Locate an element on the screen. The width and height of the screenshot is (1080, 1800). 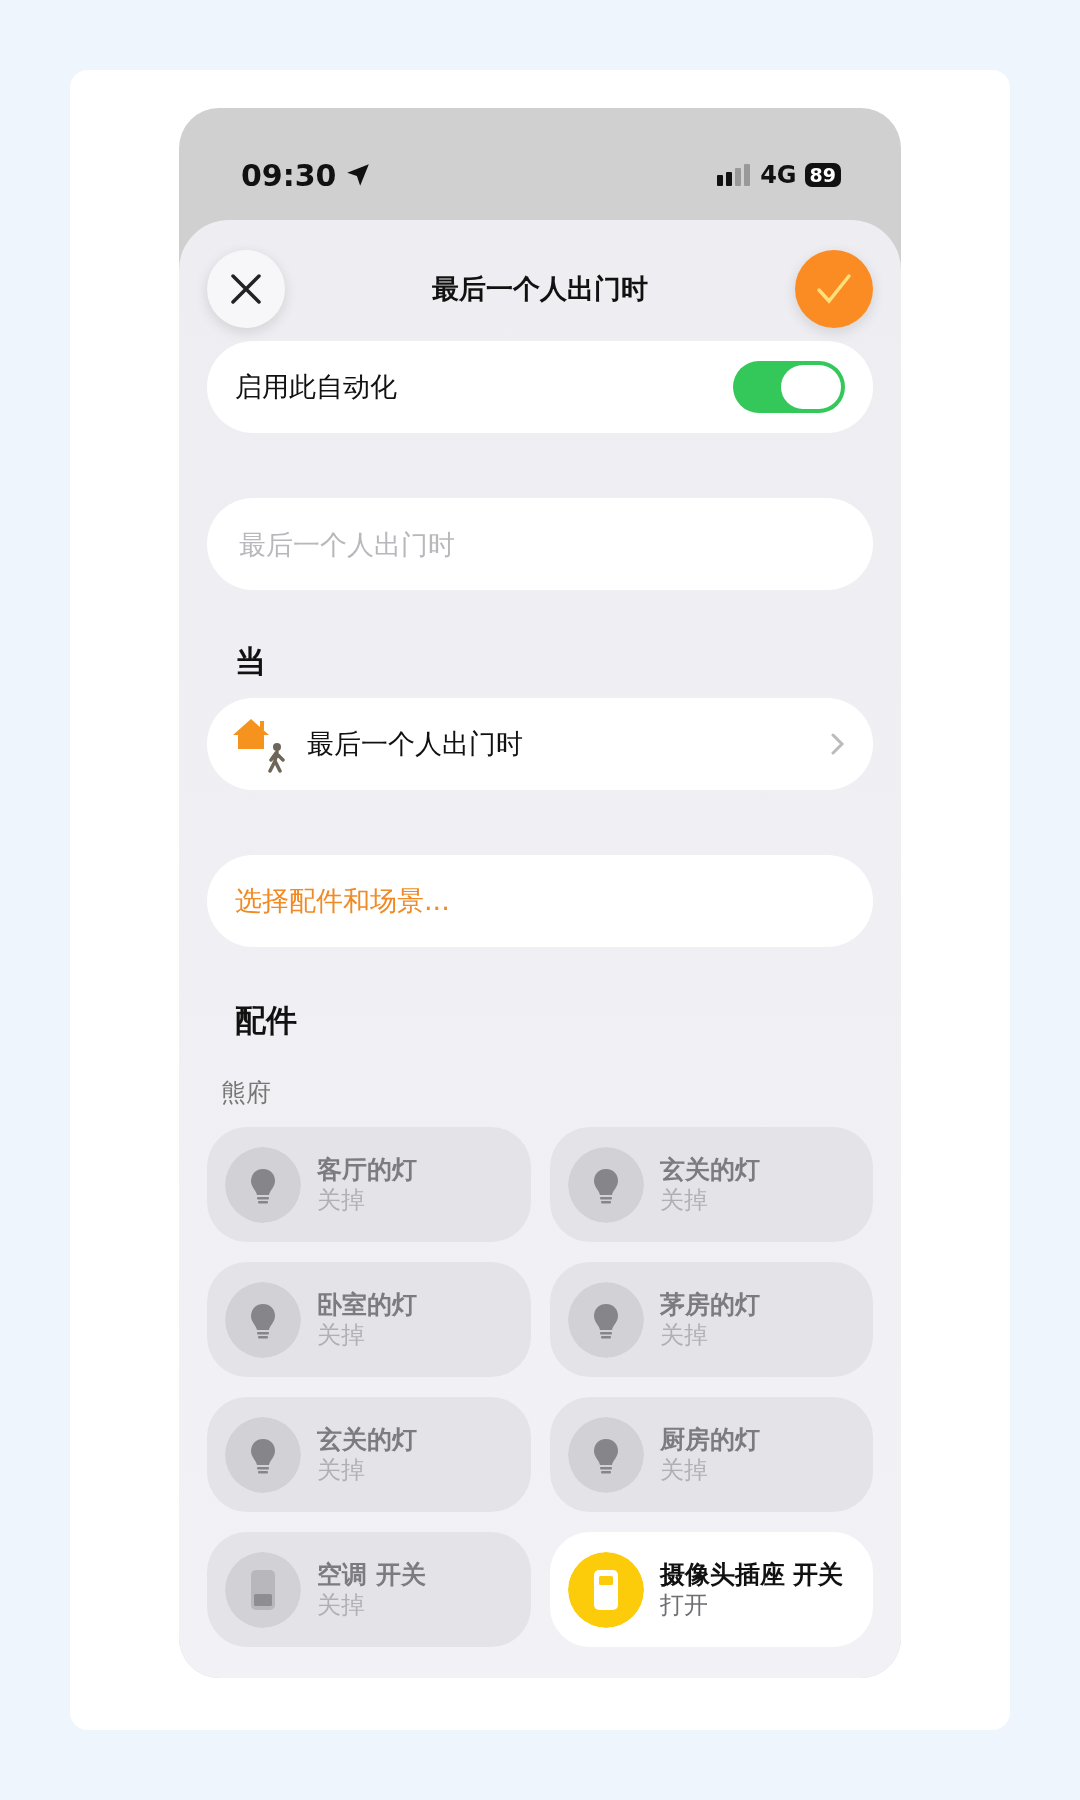
room-label: 熊府 is located at coordinates (246, 1092).